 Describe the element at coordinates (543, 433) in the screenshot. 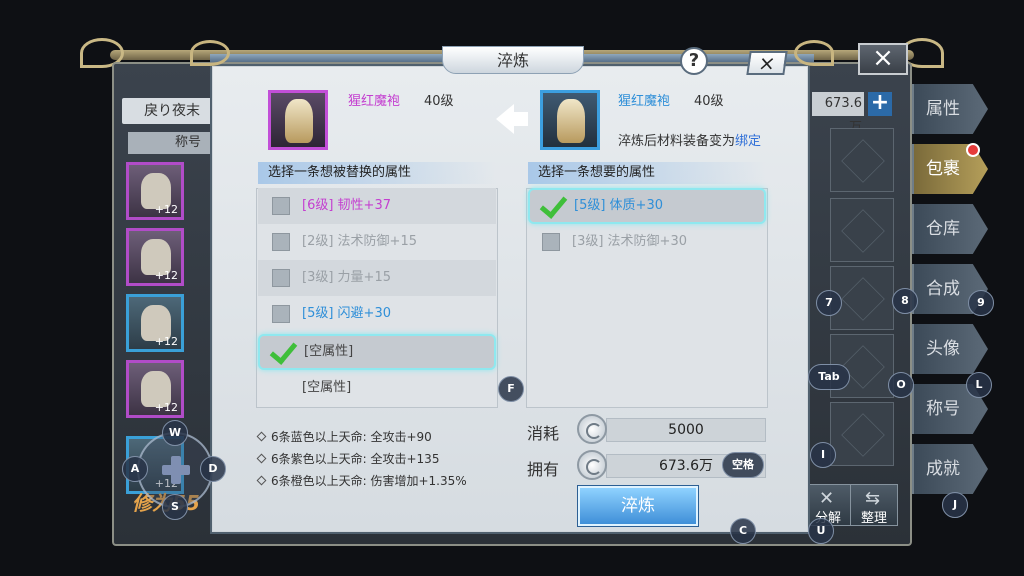

I see `cost-label: 消耗` at that location.